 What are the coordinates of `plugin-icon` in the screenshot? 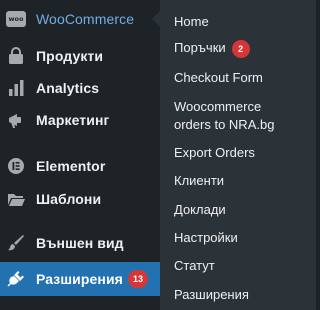 It's located at (16, 279).